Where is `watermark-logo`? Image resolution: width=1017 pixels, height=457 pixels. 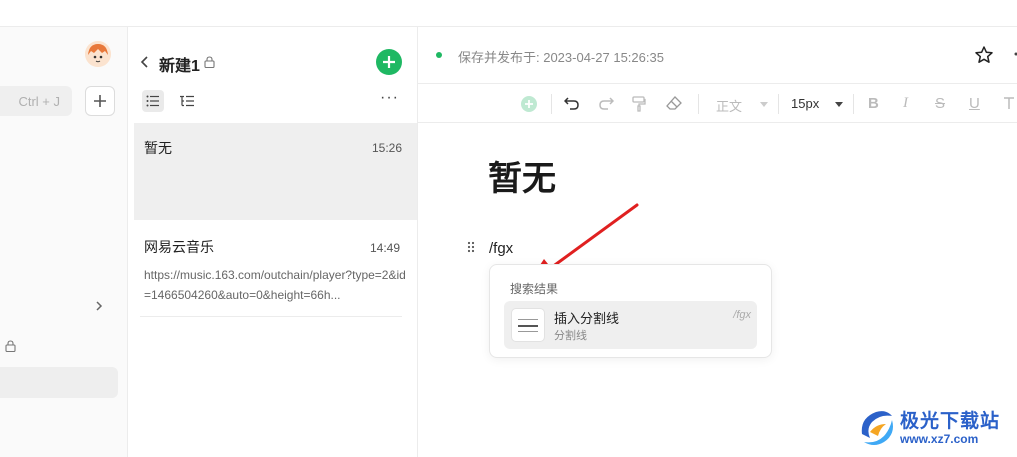 watermark-logo is located at coordinates (877, 428).